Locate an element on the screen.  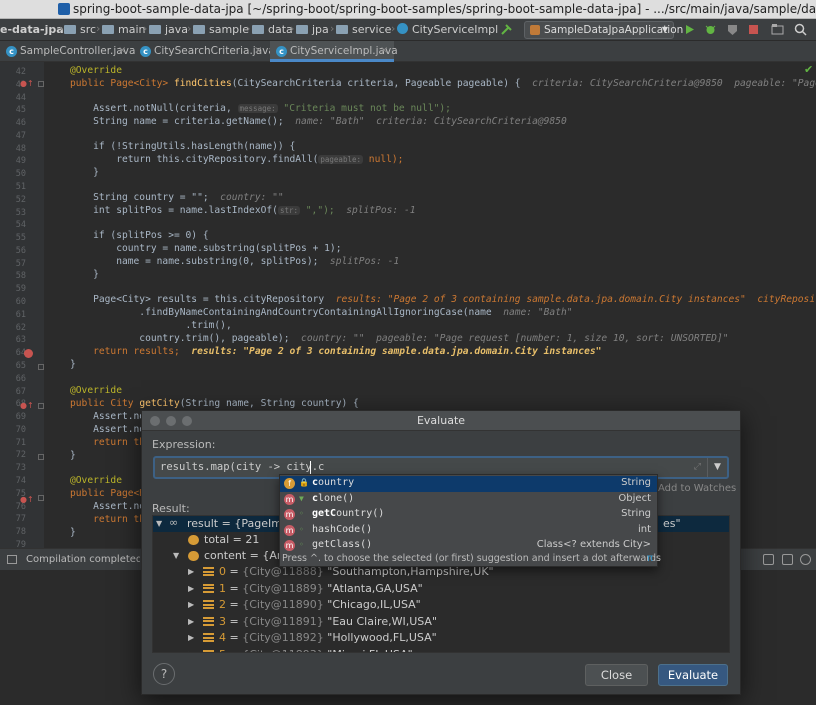
build-hammer-icon is located at coordinates (506, 29).